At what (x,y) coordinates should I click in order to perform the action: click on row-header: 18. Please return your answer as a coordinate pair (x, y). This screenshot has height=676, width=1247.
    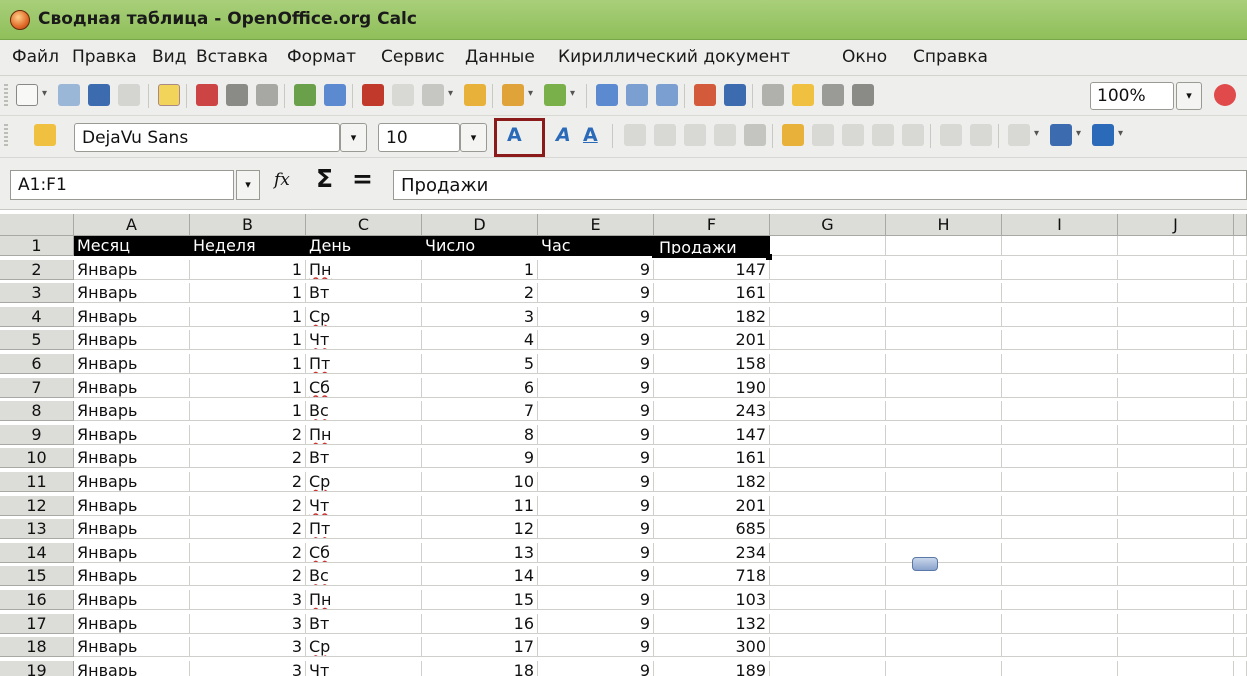
    Looking at the image, I should click on (37, 647).